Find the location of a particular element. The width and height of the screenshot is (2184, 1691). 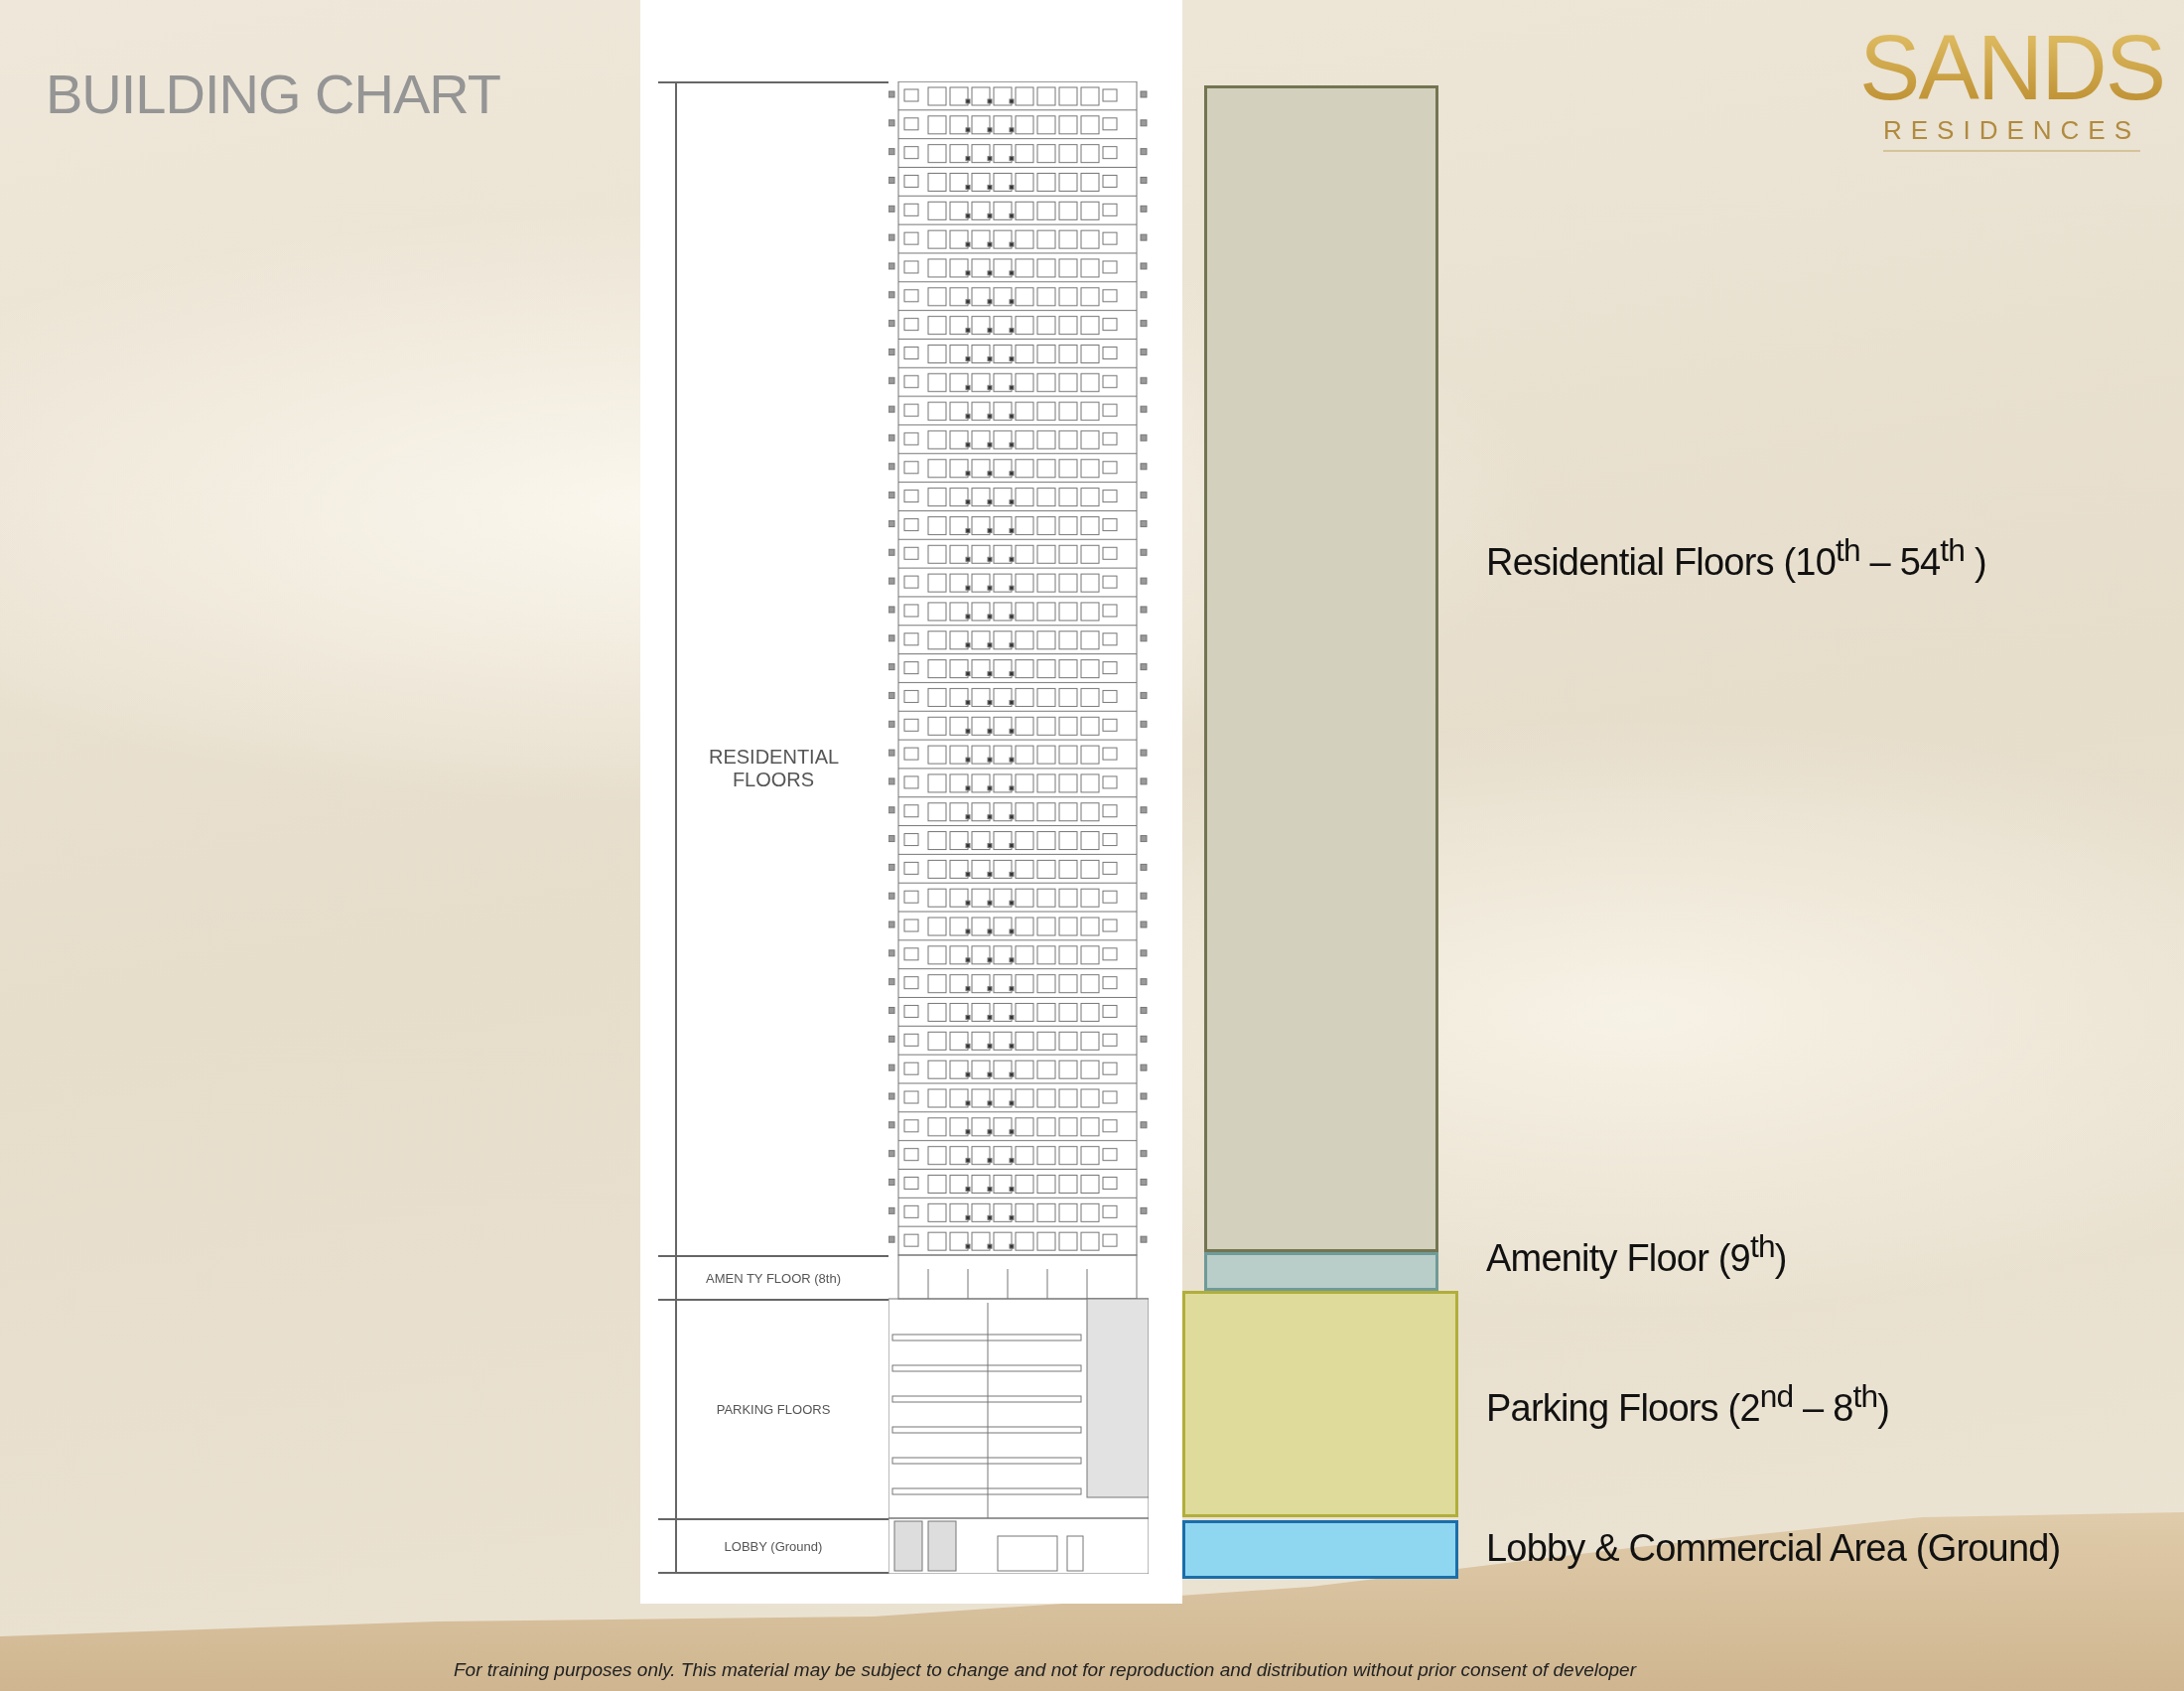

floor-label: Amenity Floor (9$^{th}$) is located at coordinates (1636, 1254).